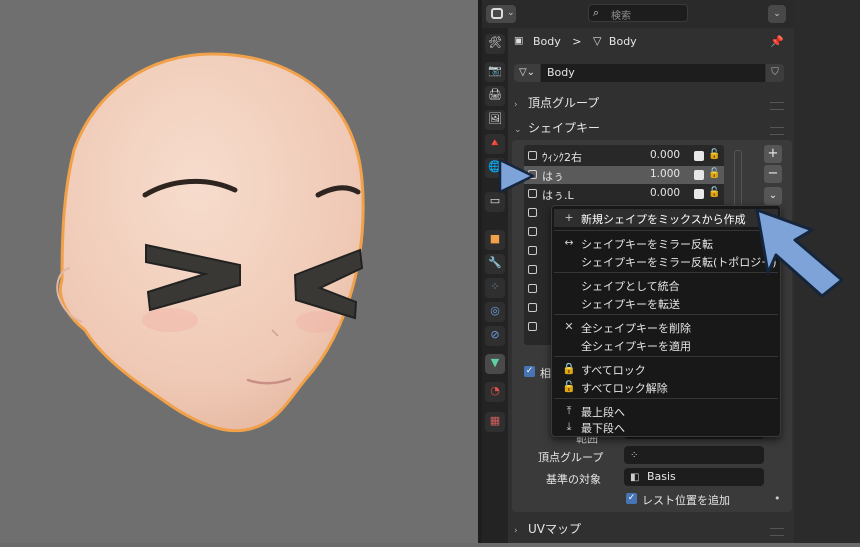 The width and height of the screenshot is (860, 547). What do you see at coordinates (516, 176) in the screenshot?
I see `triangle-pointer-icon` at bounding box center [516, 176].